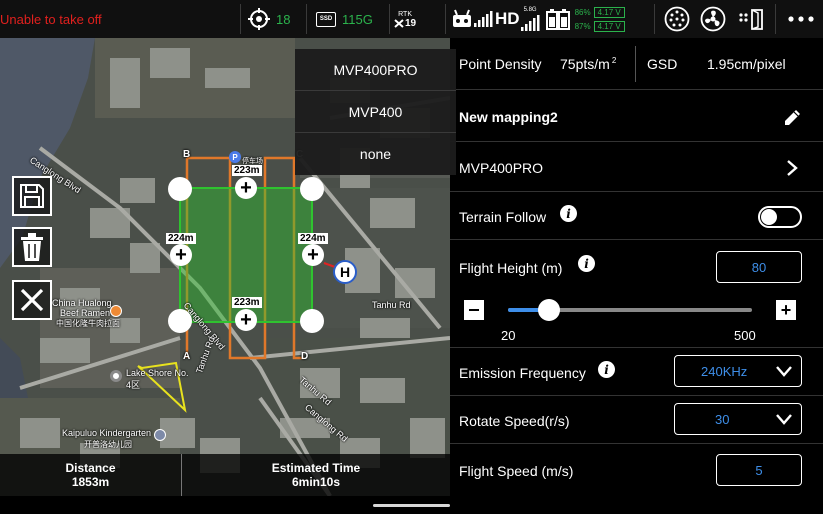 The image size is (823, 514). What do you see at coordinates (283, 19) in the screenshot?
I see `gps-count: 18` at bounding box center [283, 19].